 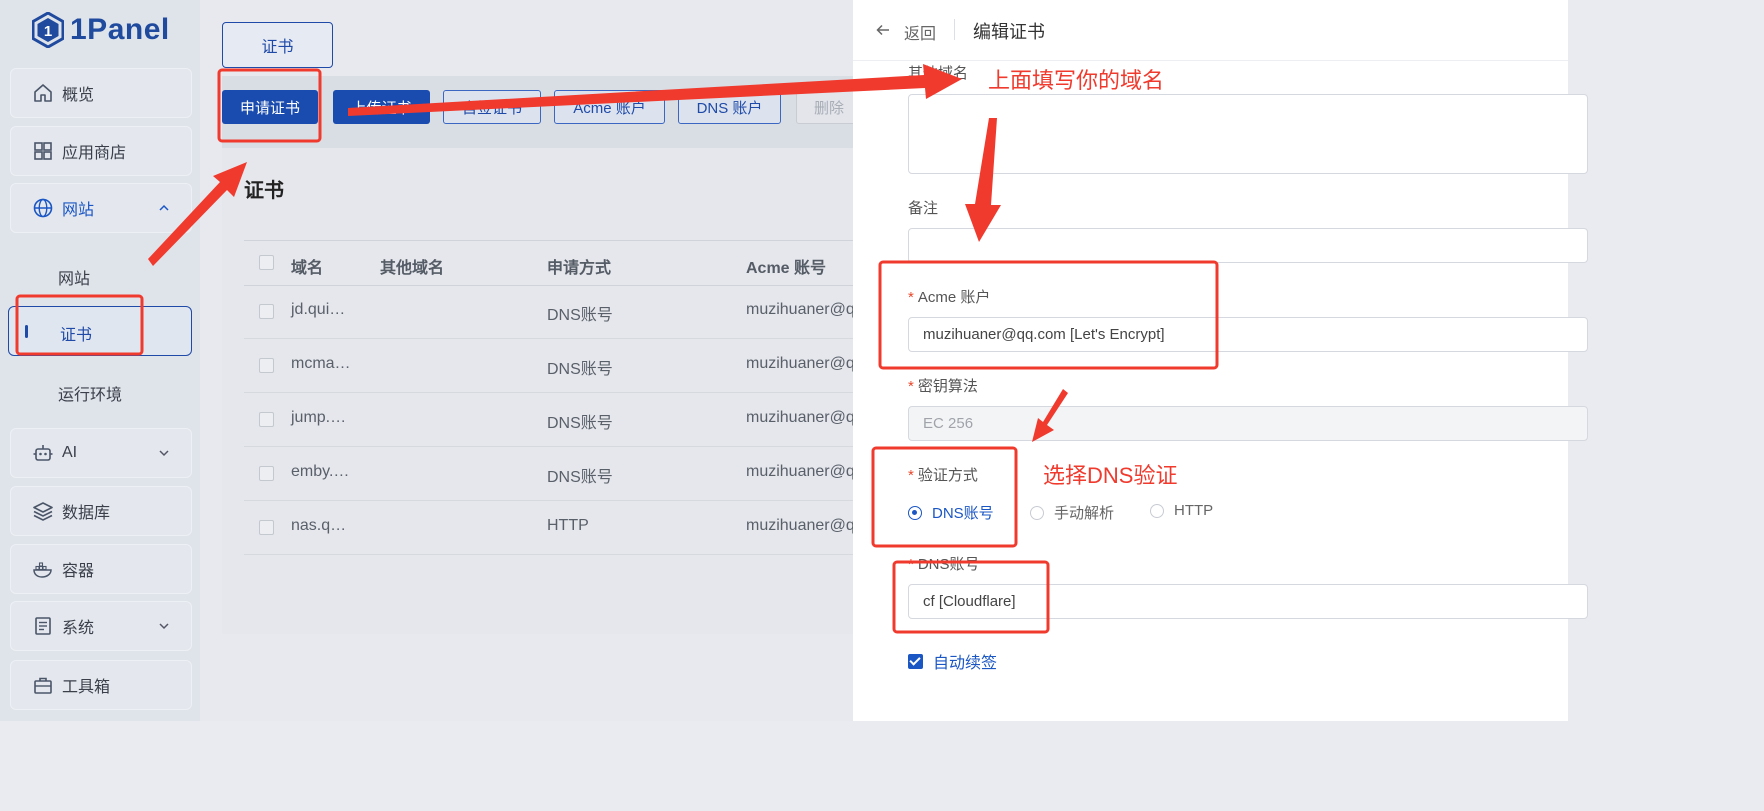 I want to click on home-icon, so click(x=43, y=93).